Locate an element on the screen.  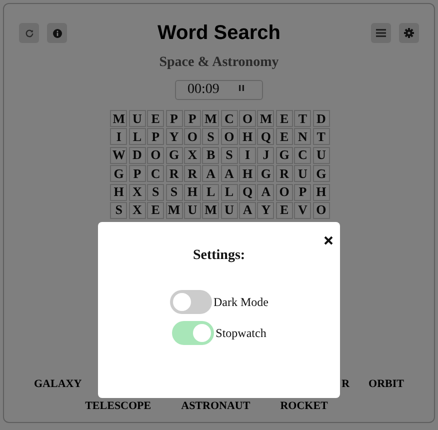
refresh-icon is located at coordinates (29, 33).